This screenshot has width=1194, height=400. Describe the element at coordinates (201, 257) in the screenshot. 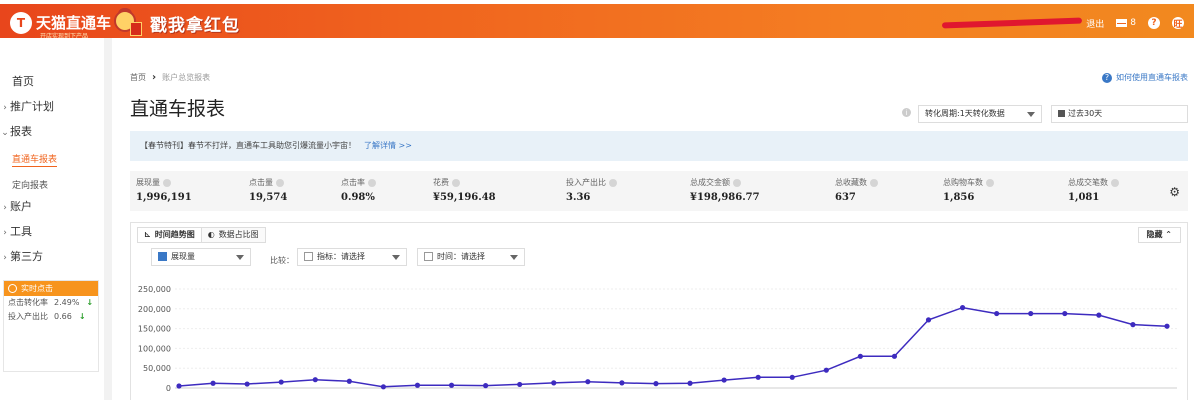

I see `series-select: 展现量` at that location.